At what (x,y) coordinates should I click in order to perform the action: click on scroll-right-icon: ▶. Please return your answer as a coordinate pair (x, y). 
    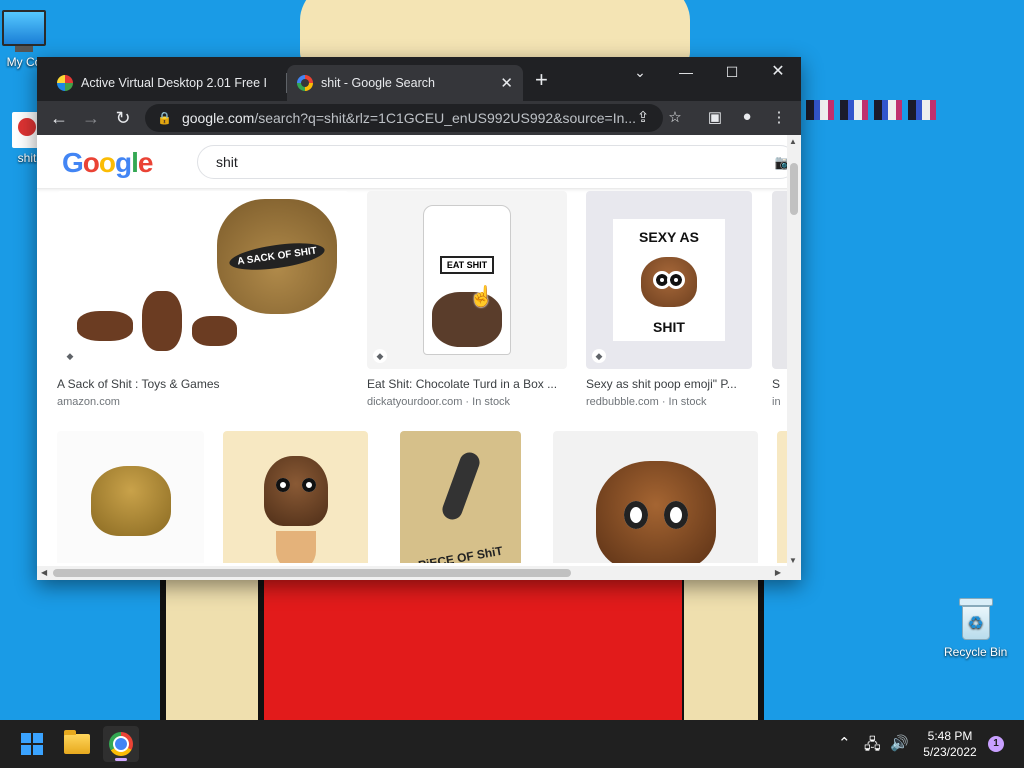
    Looking at the image, I should click on (778, 572).